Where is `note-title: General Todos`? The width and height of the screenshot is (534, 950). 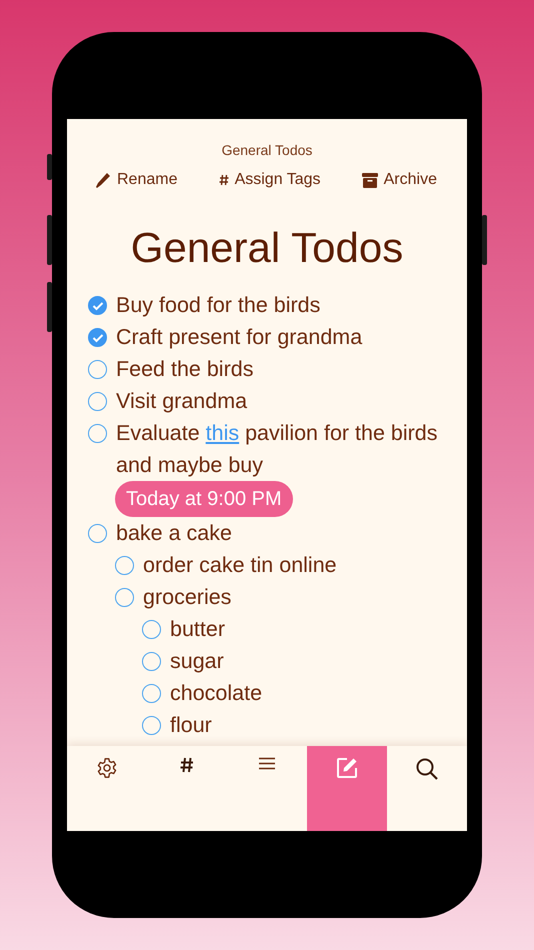
note-title: General Todos is located at coordinates (267, 248).